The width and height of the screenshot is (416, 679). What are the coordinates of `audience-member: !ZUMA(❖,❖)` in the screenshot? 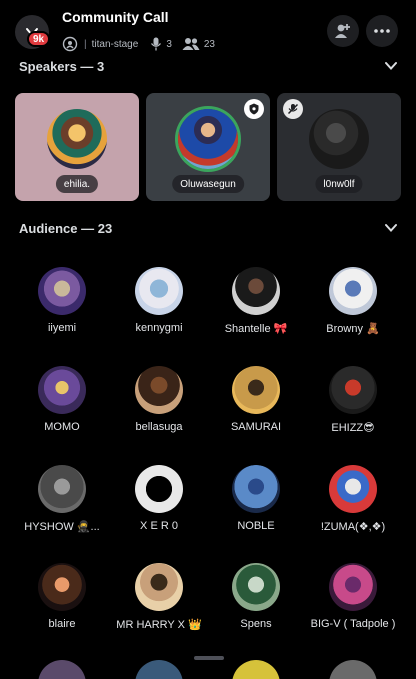 It's located at (353, 505).